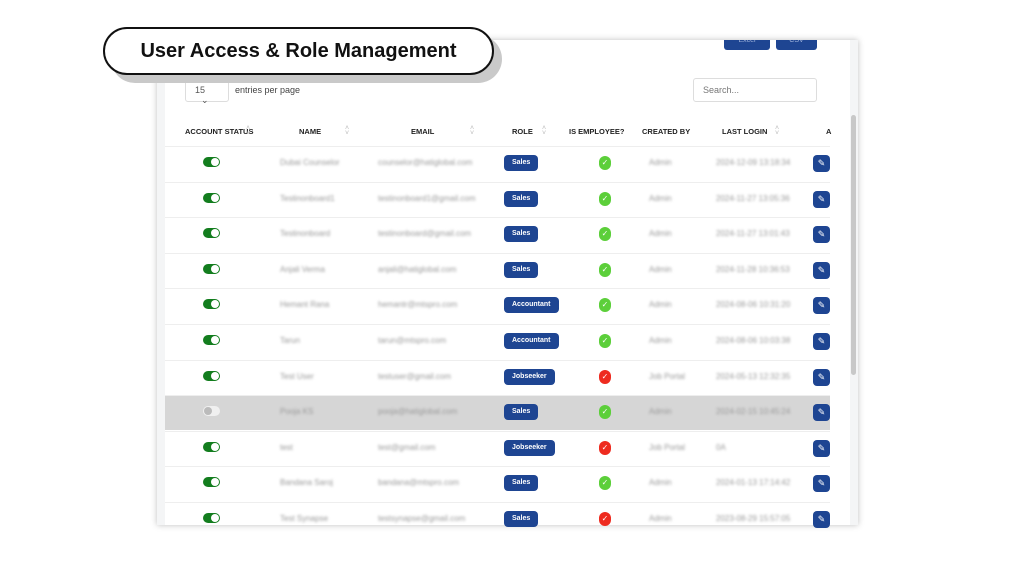 This screenshot has width=1024, height=571. What do you see at coordinates (425, 162) in the screenshot?
I see `user-email: counselor@hatiglobal.com` at bounding box center [425, 162].